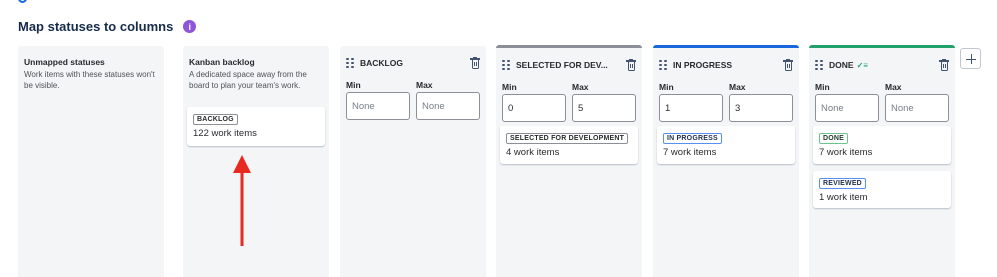  I want to click on annotation-arrow, so click(242, 200).